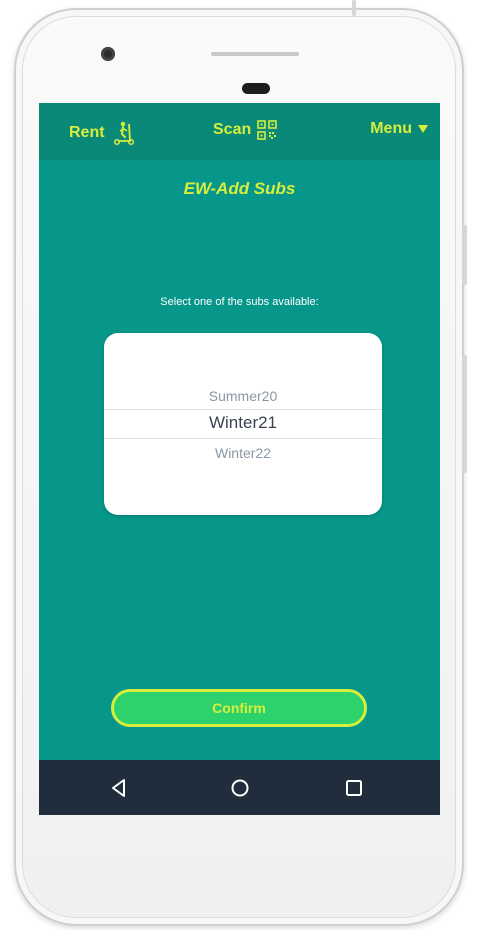 The height and width of the screenshot is (930, 480). I want to click on scan-nav-button: Scan, so click(245, 130).